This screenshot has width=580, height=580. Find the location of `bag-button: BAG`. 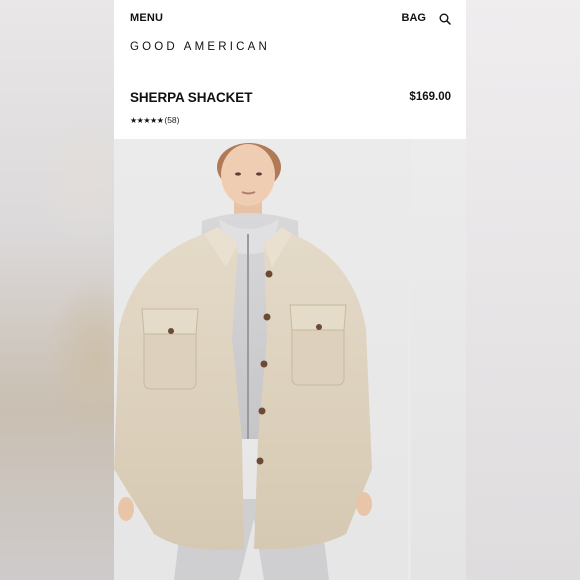

bag-button: BAG is located at coordinates (414, 18).